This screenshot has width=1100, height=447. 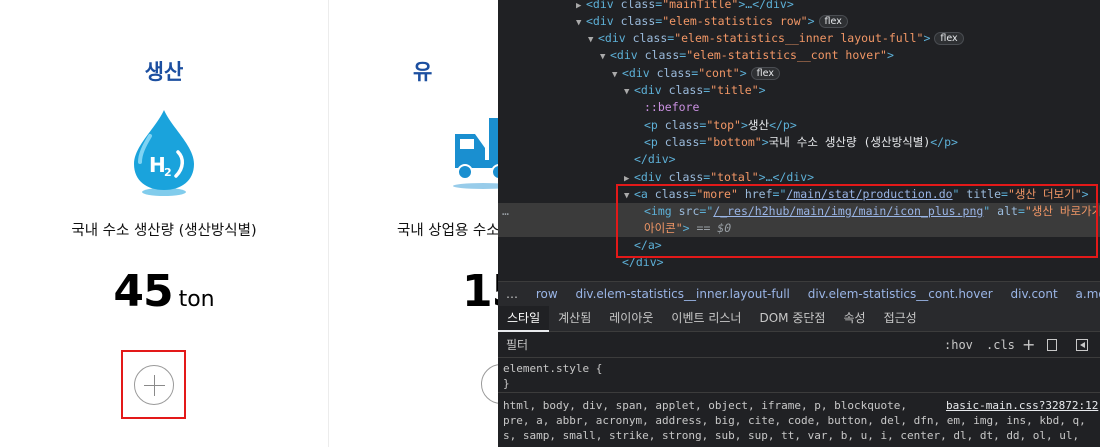 What do you see at coordinates (1082, 345) in the screenshot?
I see `toggle-sidebar-icon` at bounding box center [1082, 345].